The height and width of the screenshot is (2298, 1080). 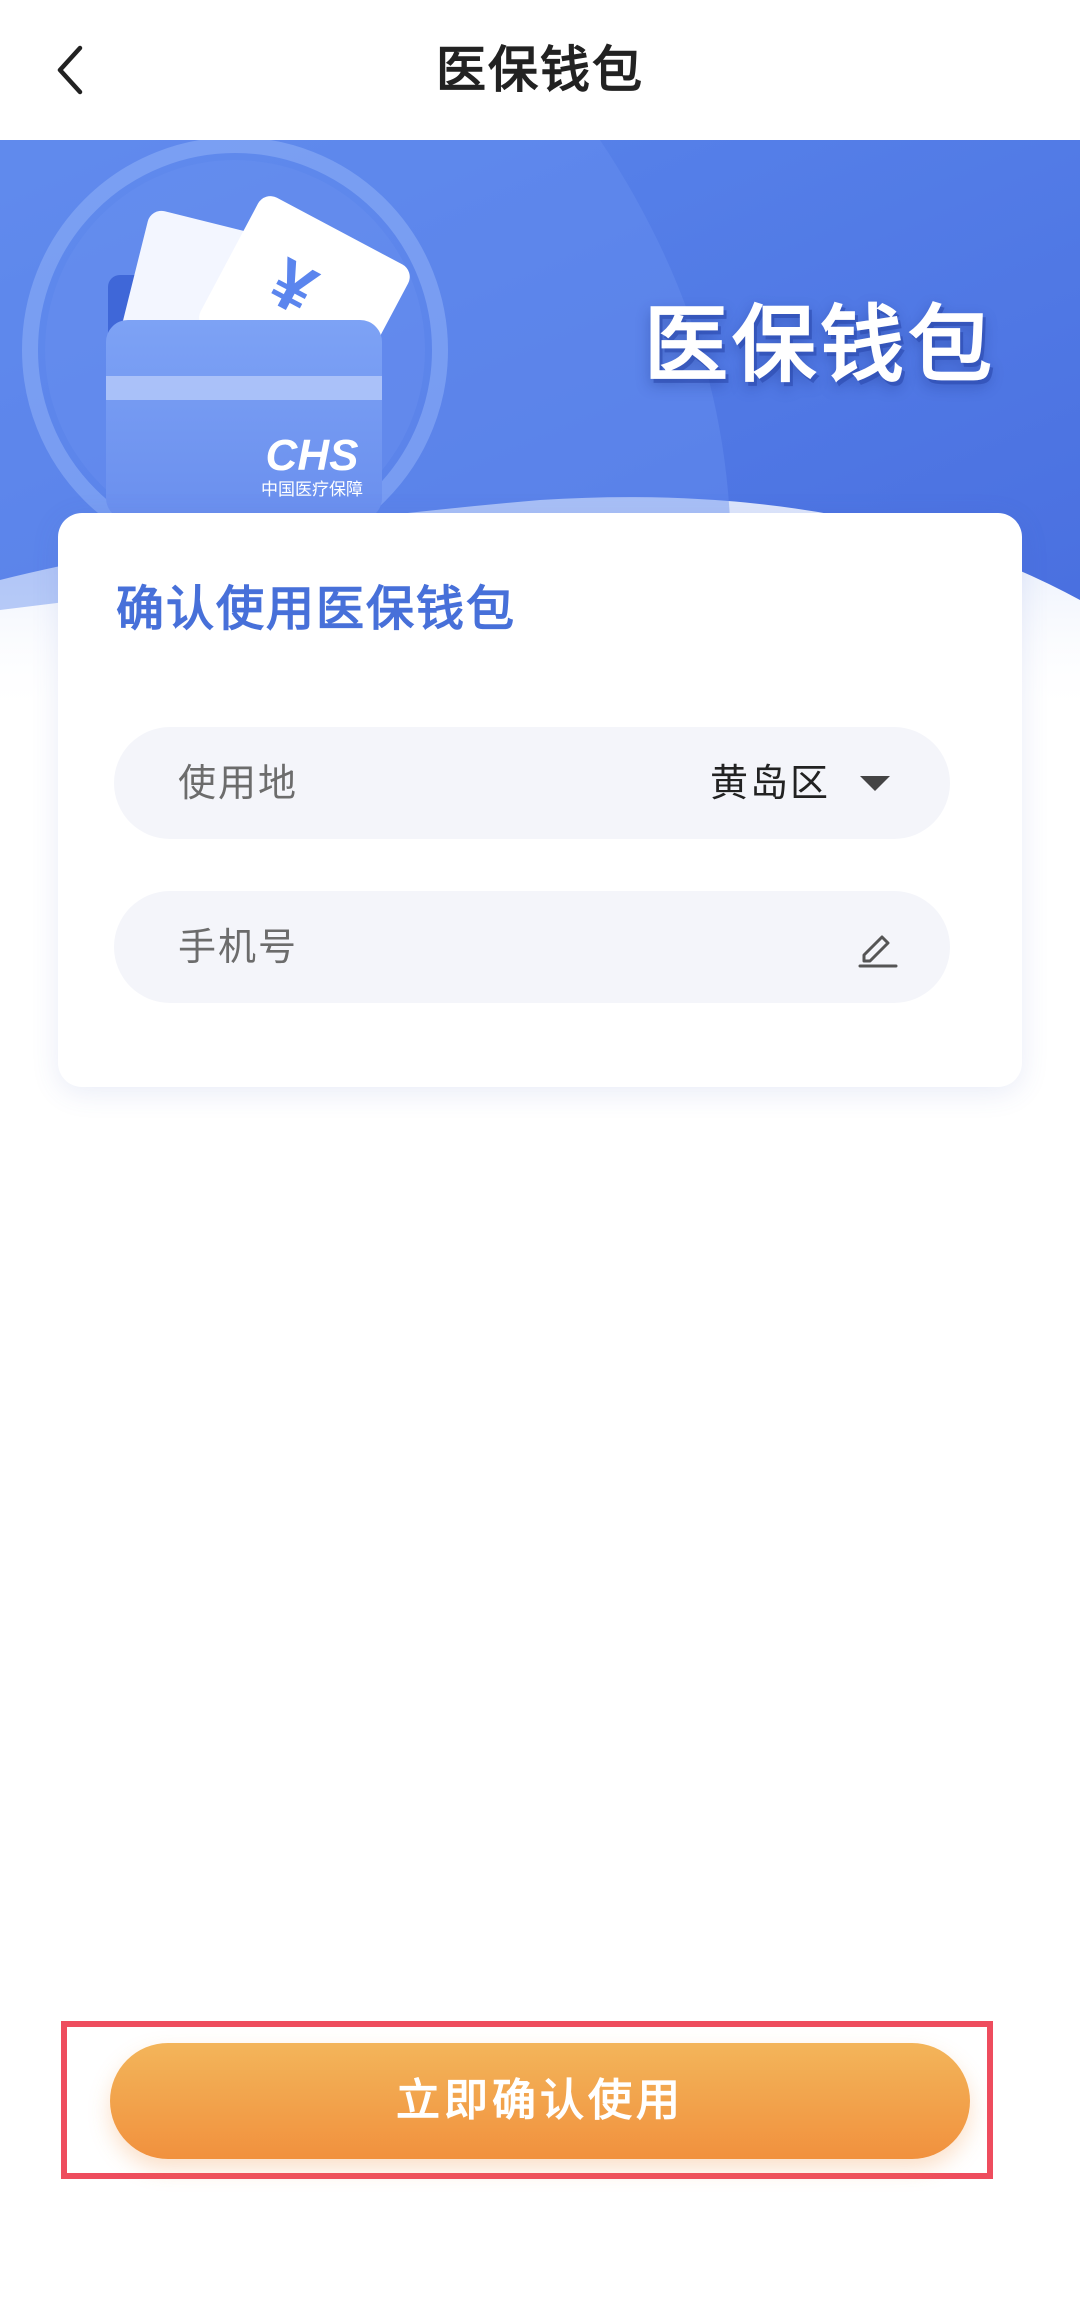 I want to click on card-title: 确认使用医保钱包, so click(x=316, y=609).